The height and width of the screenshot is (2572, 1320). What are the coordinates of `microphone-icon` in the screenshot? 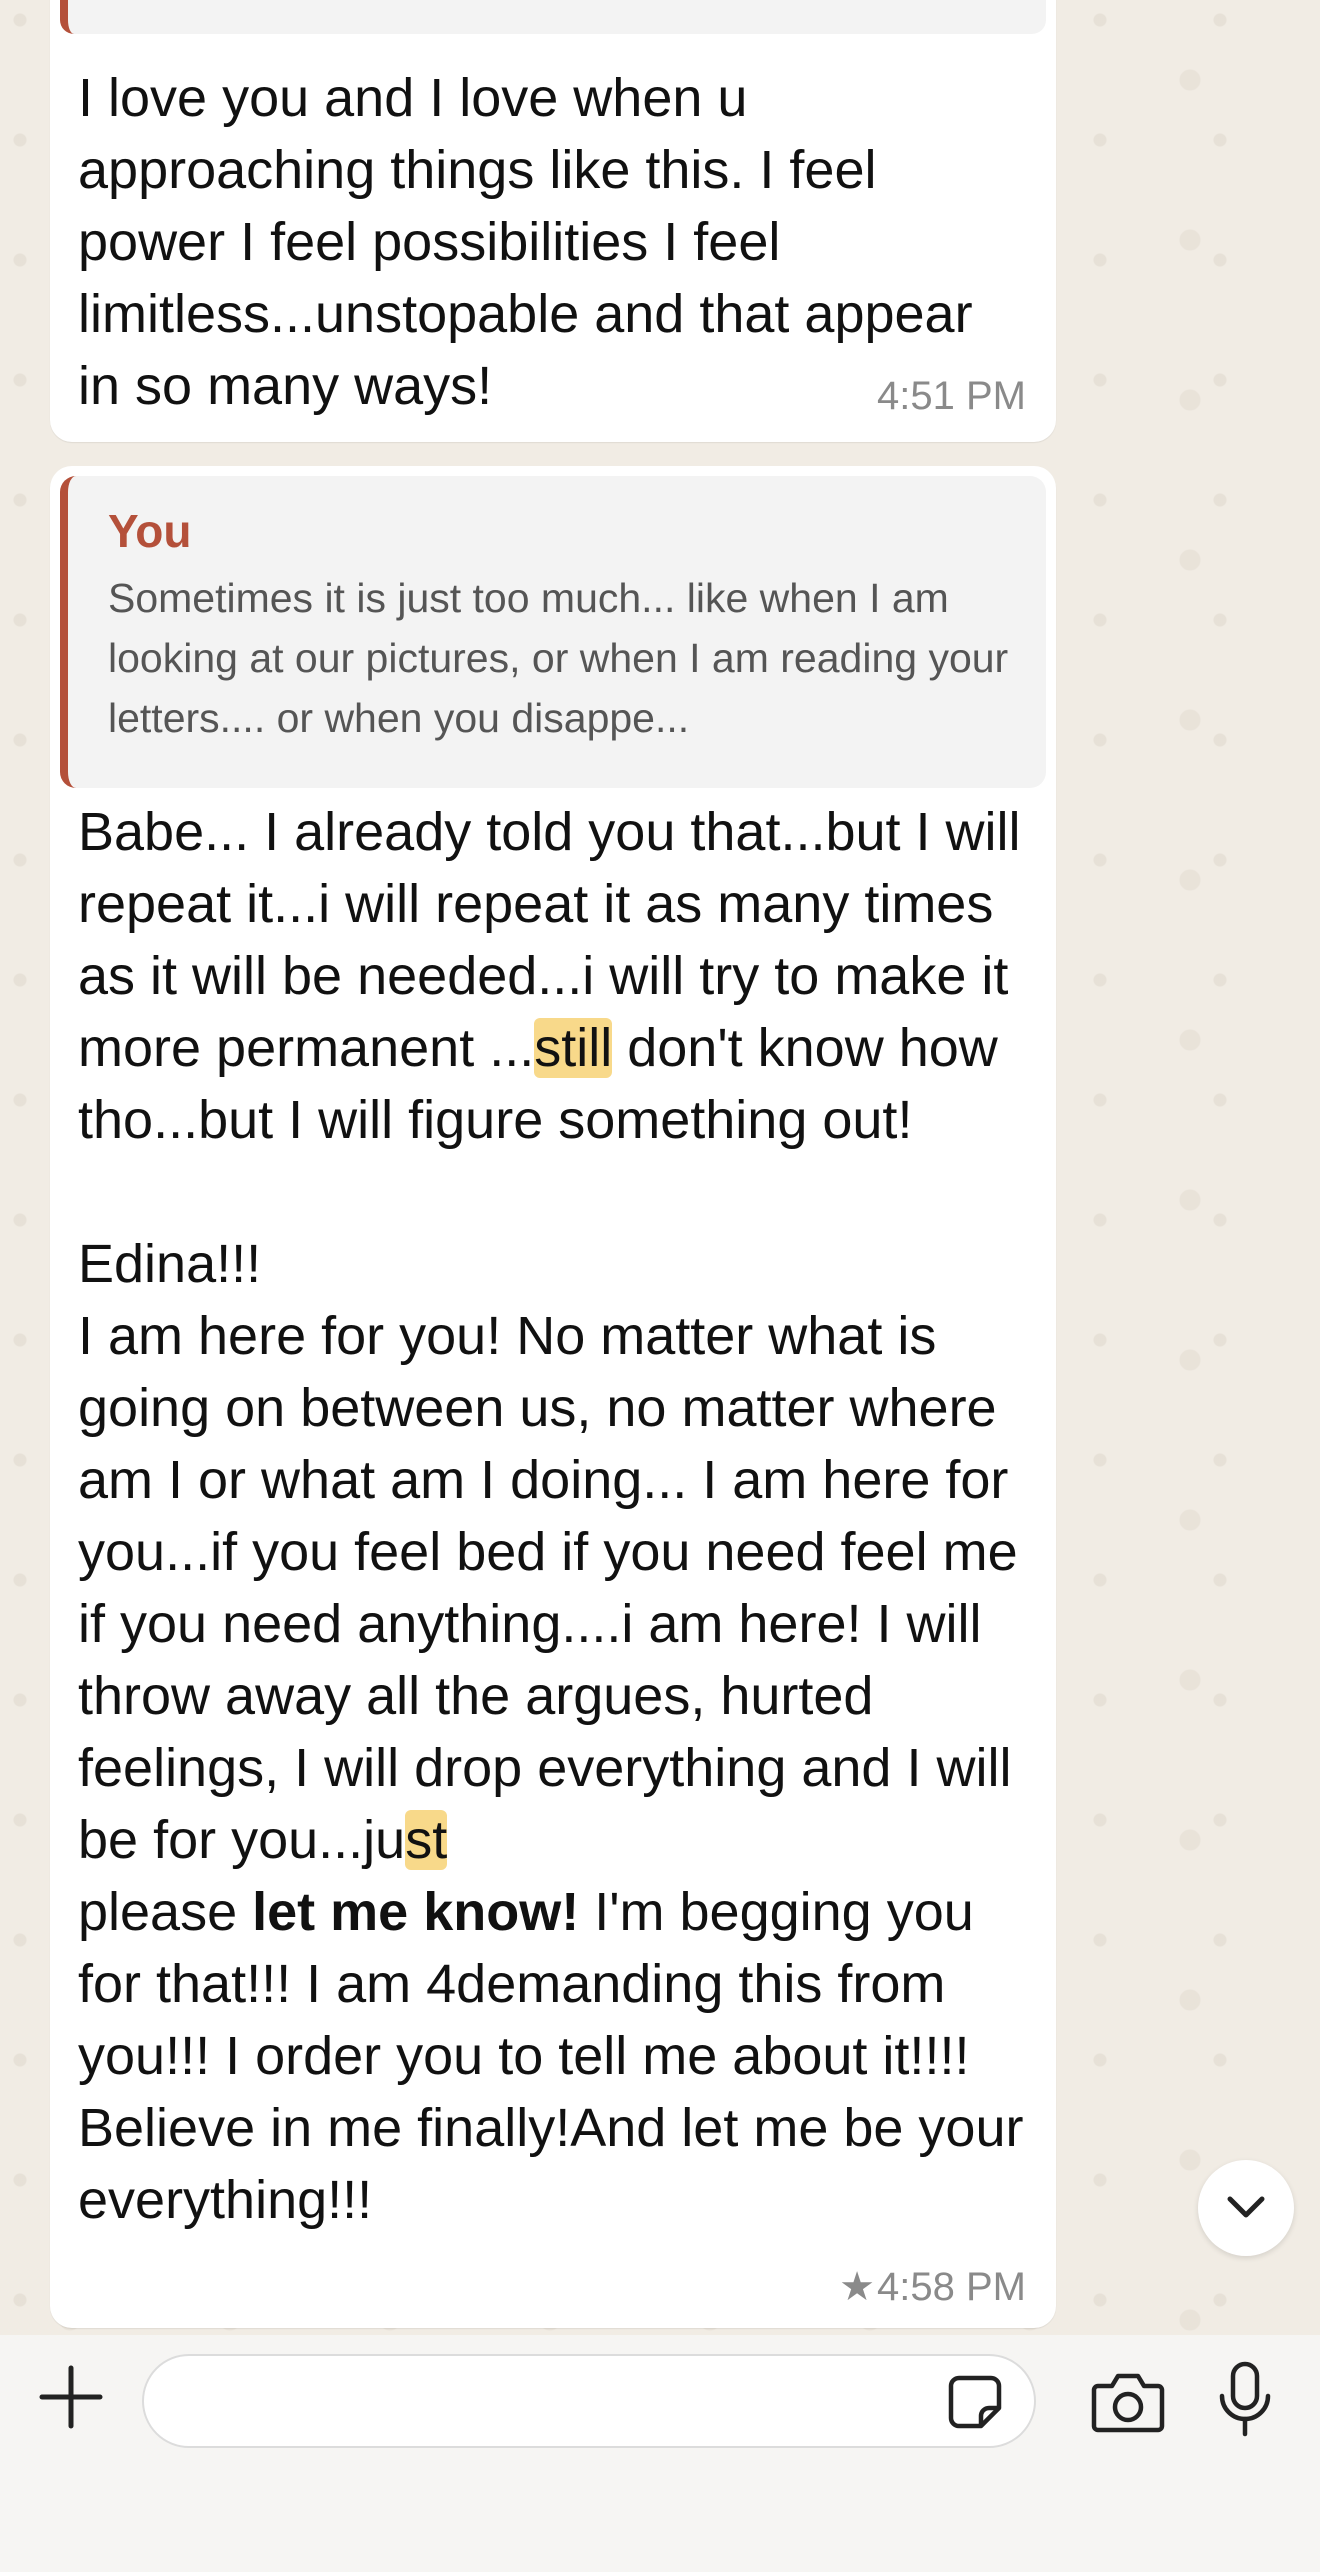 It's located at (1245, 2399).